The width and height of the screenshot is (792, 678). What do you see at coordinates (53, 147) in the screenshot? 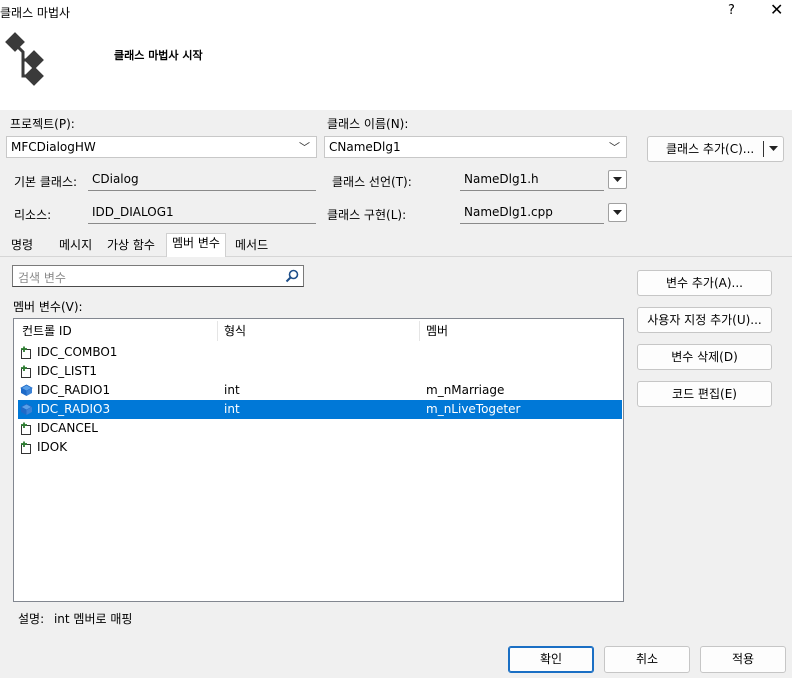
I see `project-value: MFCDialogHW` at bounding box center [53, 147].